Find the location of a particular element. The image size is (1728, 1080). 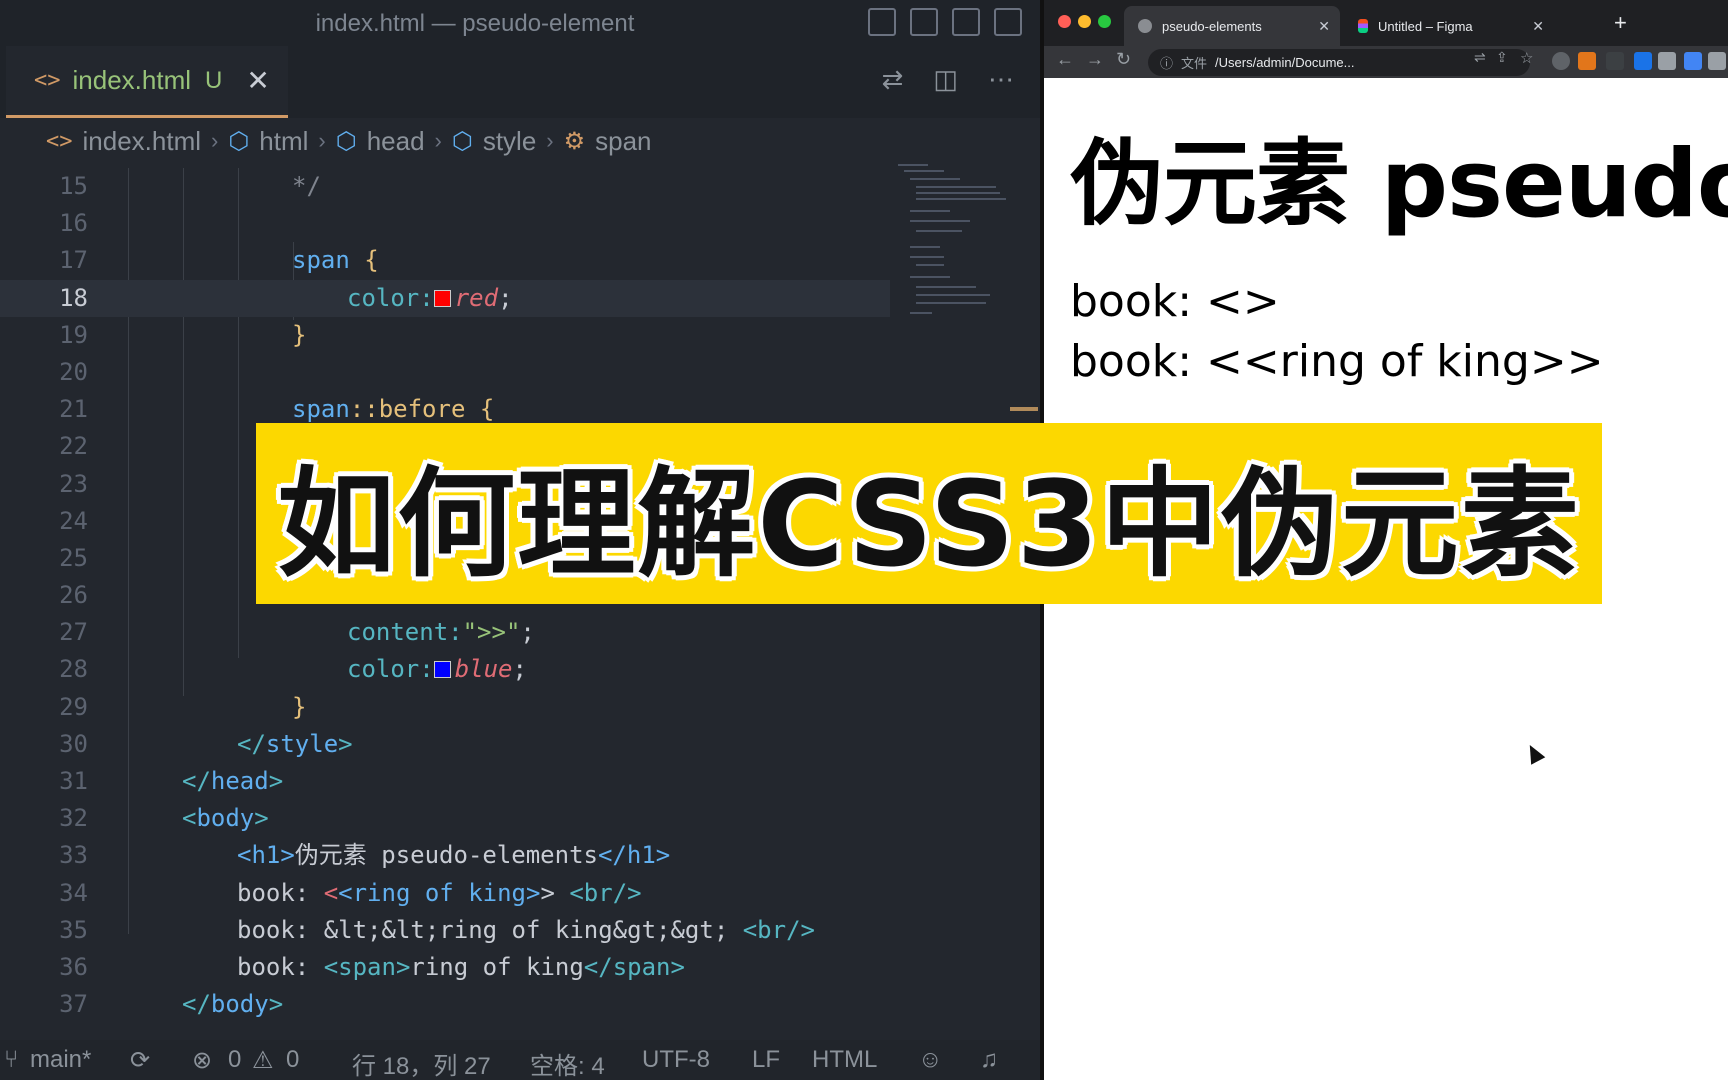

code-line: 36 book: <span>ring of king</span> is located at coordinates (372, 966).